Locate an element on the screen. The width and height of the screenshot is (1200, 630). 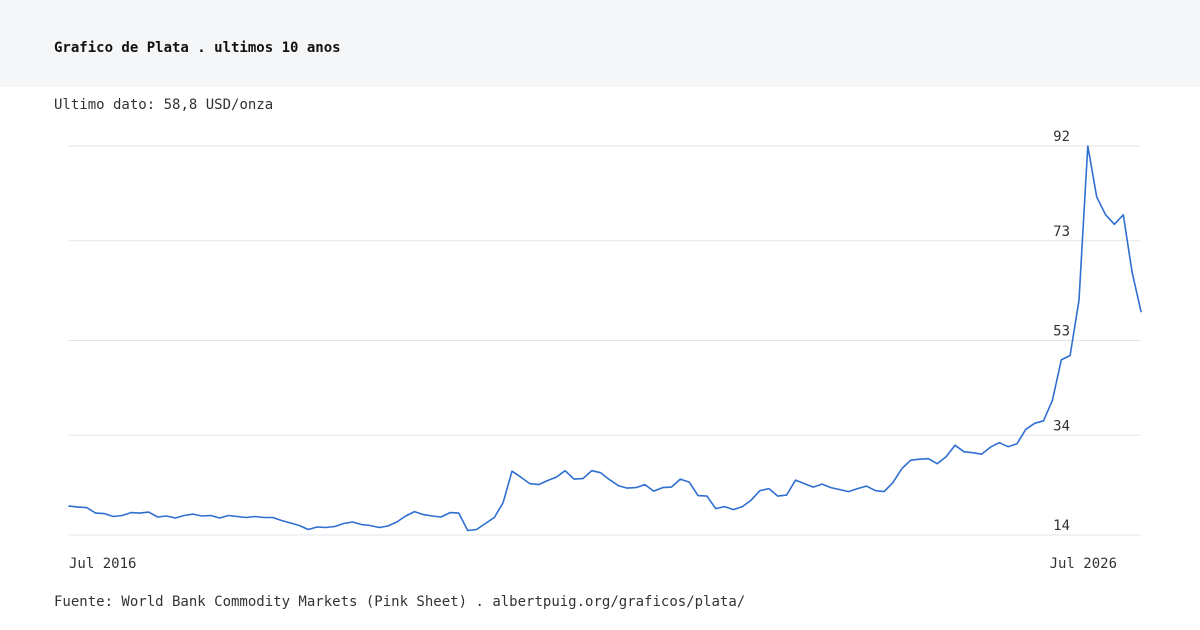
x-tick-label: Jul 2026 is located at coordinates (1083, 564).